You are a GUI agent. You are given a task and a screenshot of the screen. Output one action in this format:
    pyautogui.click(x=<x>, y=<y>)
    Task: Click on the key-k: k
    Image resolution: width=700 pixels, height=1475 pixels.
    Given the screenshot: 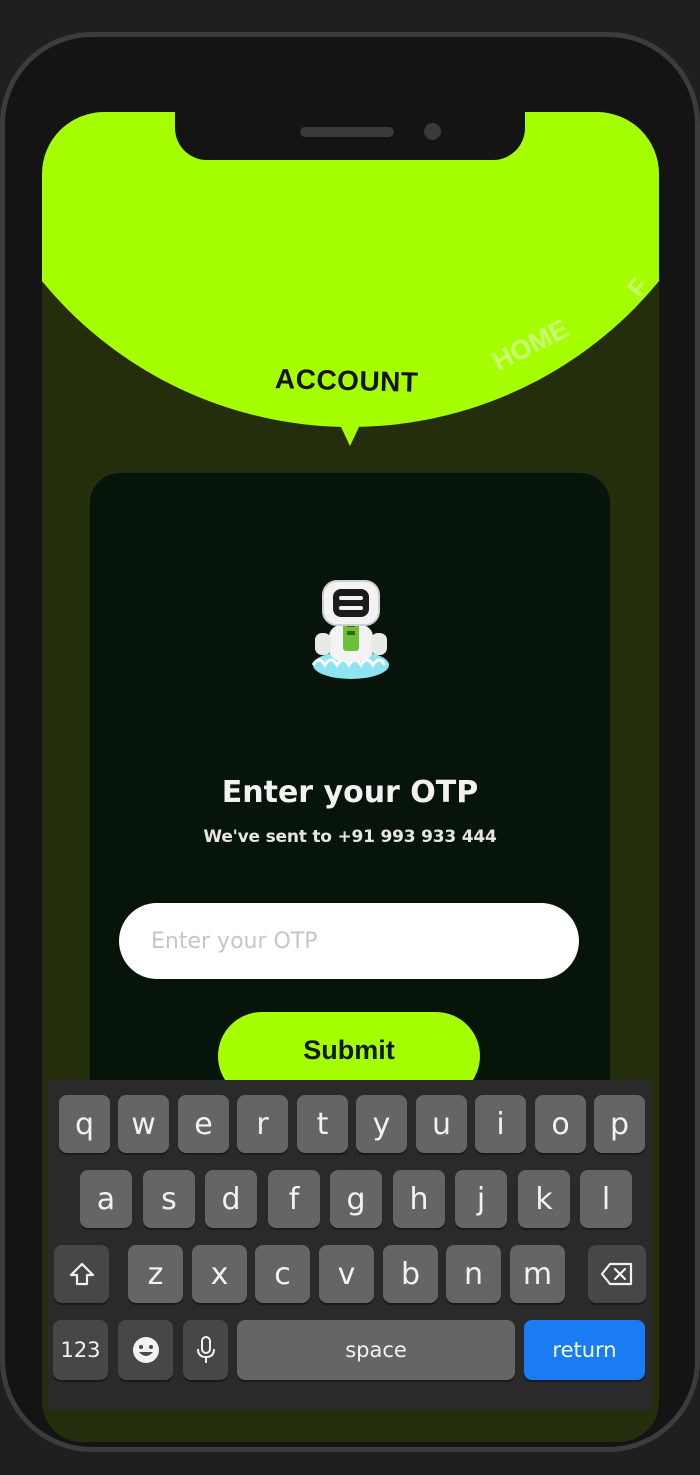 What is the action you would take?
    pyautogui.click(x=544, y=1199)
    